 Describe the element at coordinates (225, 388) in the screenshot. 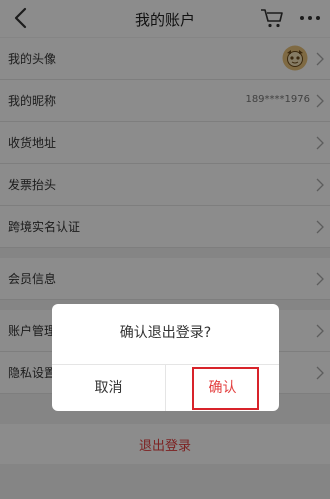

I see `confirm-highlight-box` at that location.